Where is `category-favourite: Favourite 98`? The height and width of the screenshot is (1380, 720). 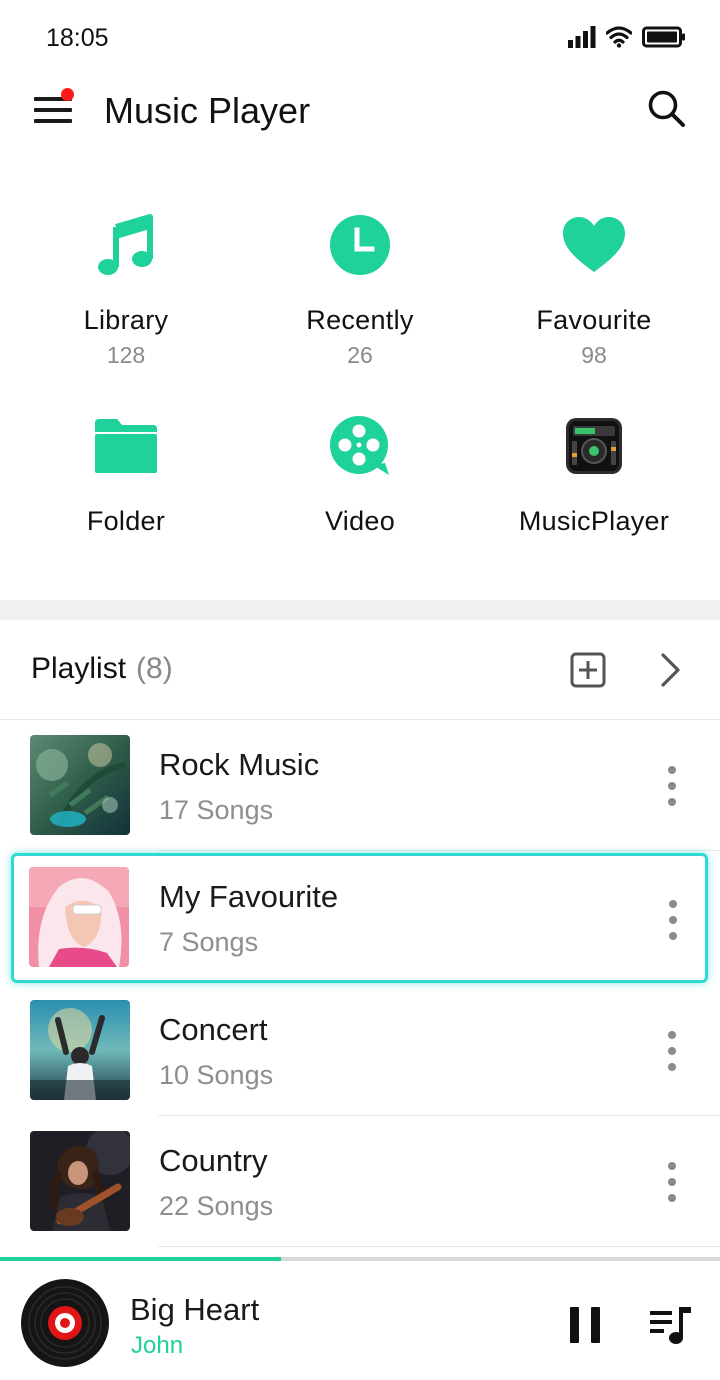
category-favourite: Favourite 98 is located at coordinates (594, 289).